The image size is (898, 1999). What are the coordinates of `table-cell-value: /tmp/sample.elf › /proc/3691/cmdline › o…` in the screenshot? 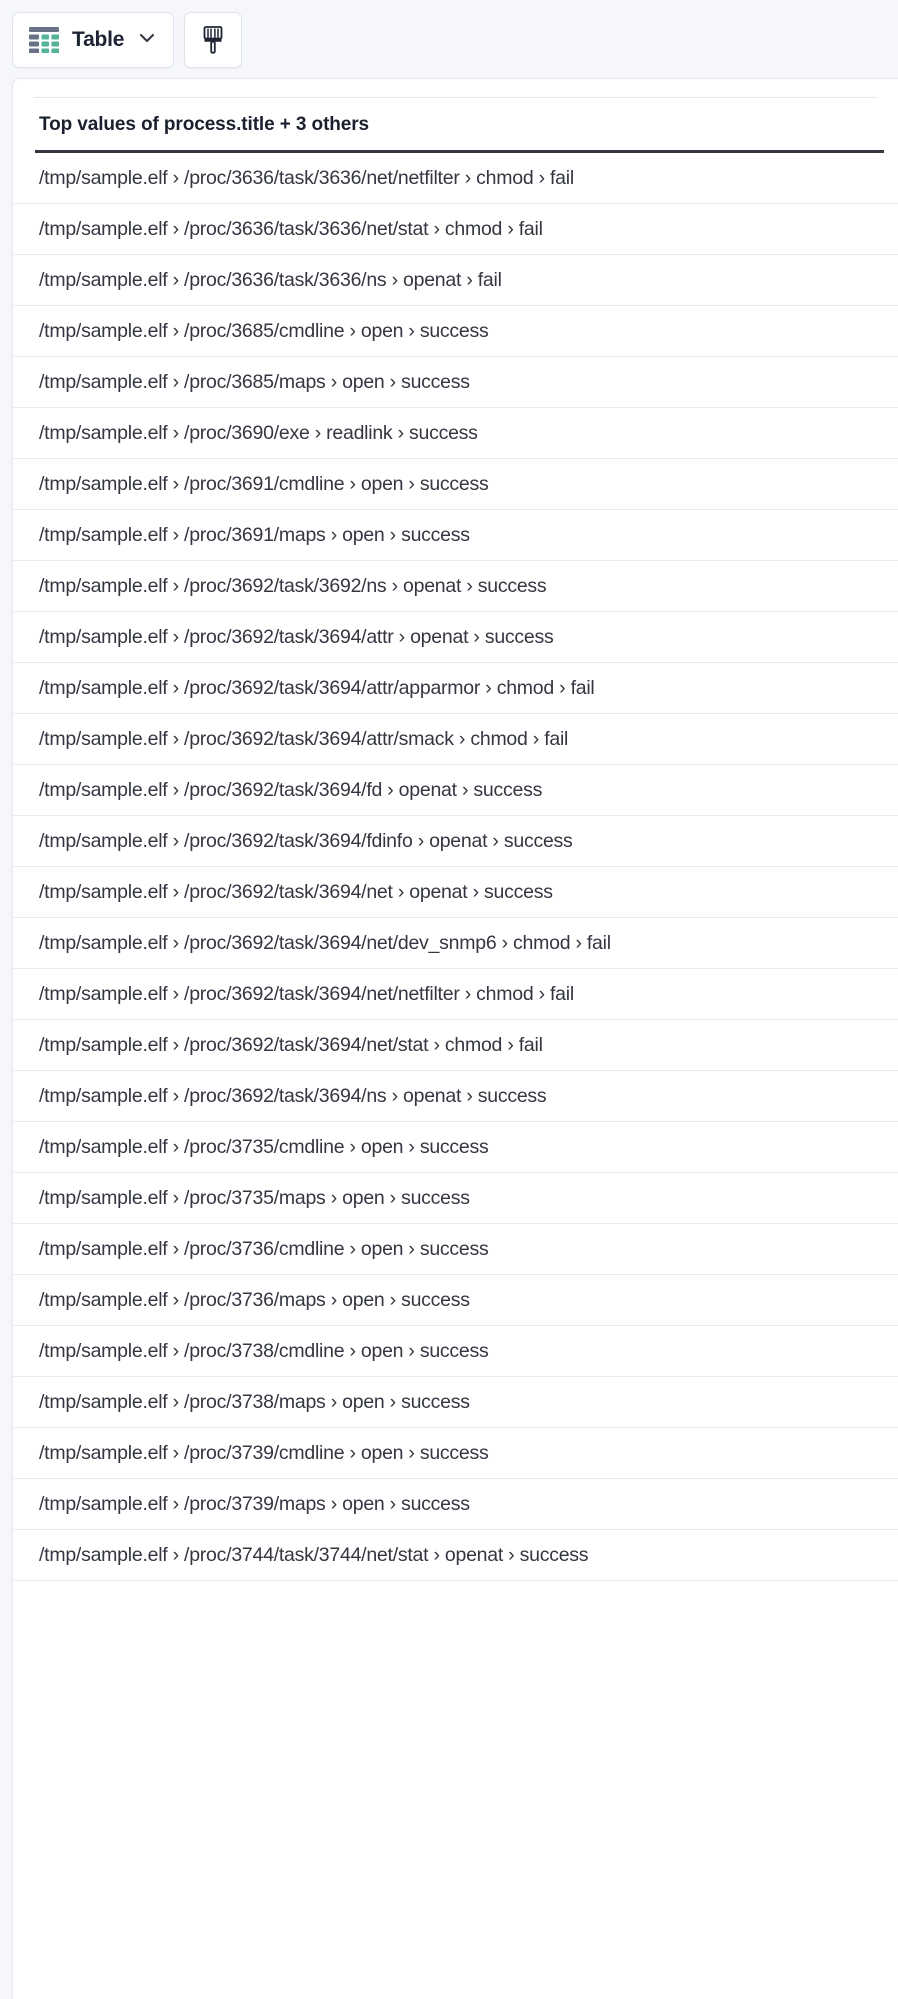 It's located at (264, 483).